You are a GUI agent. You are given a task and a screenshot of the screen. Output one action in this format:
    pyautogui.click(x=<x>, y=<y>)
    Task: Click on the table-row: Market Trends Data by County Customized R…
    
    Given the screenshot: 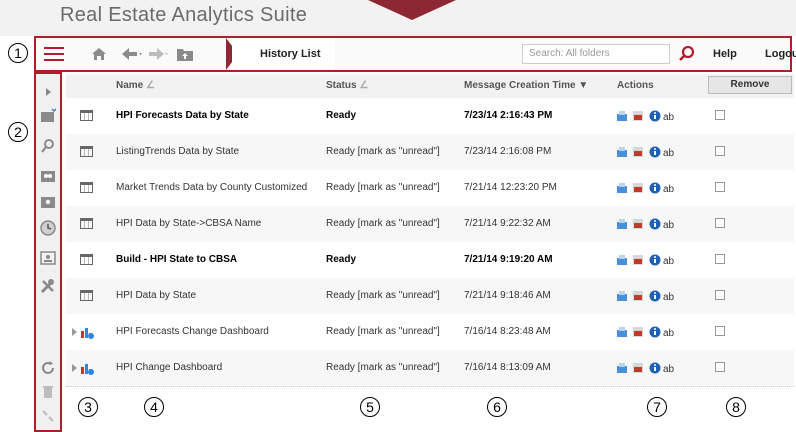 What is the action you would take?
    pyautogui.click(x=430, y=188)
    